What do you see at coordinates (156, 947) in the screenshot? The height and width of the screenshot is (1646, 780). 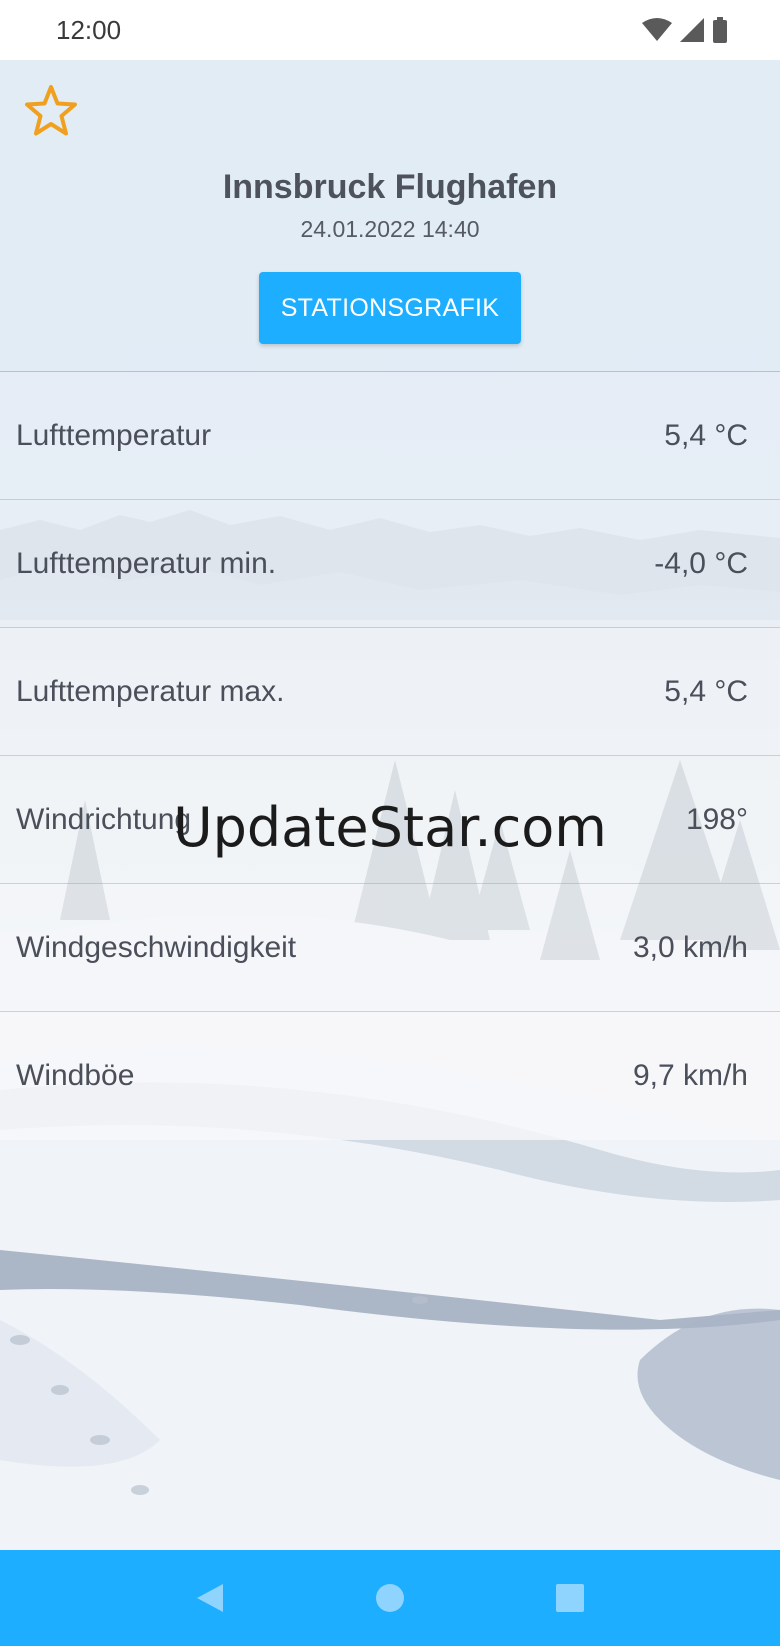 I see `measurement-label: Windgeschwindigkeit` at bounding box center [156, 947].